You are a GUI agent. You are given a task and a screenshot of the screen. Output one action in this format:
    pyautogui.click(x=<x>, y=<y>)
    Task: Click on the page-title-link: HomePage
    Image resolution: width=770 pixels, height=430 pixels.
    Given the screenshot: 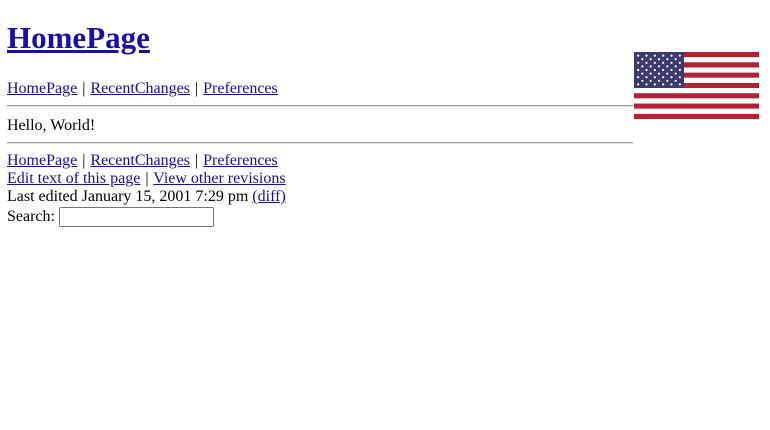 What is the action you would take?
    pyautogui.click(x=78, y=37)
    